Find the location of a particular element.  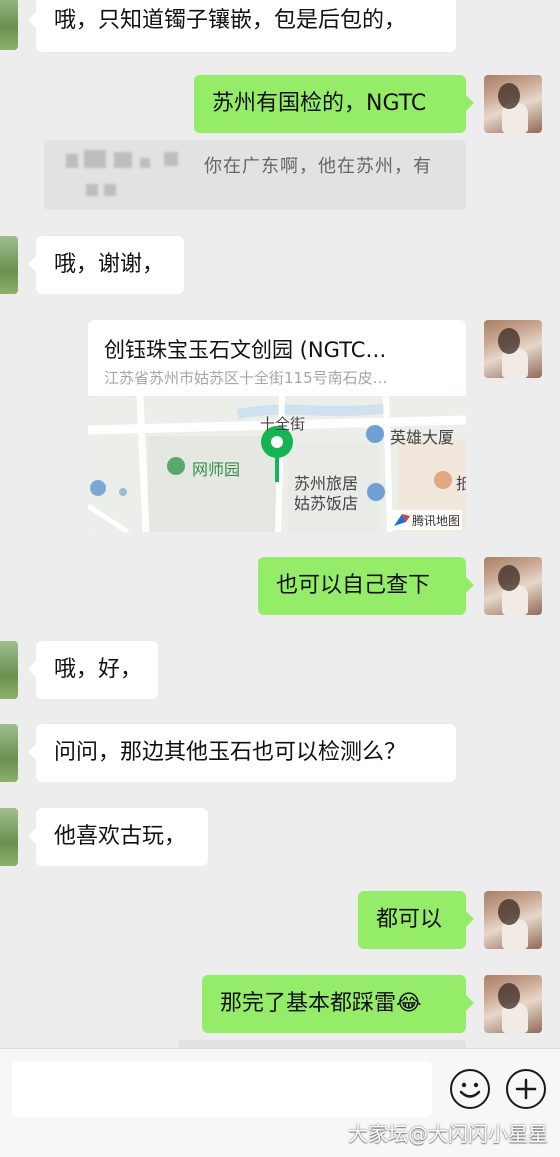

message-text: 苏州有国检的，NGTC is located at coordinates (319, 103).